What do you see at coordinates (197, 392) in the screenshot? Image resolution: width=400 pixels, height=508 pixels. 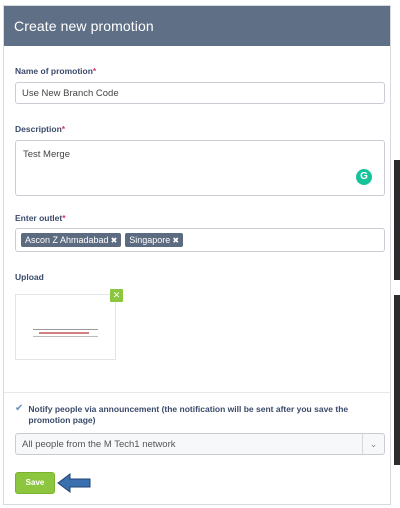 I see `divider` at bounding box center [197, 392].